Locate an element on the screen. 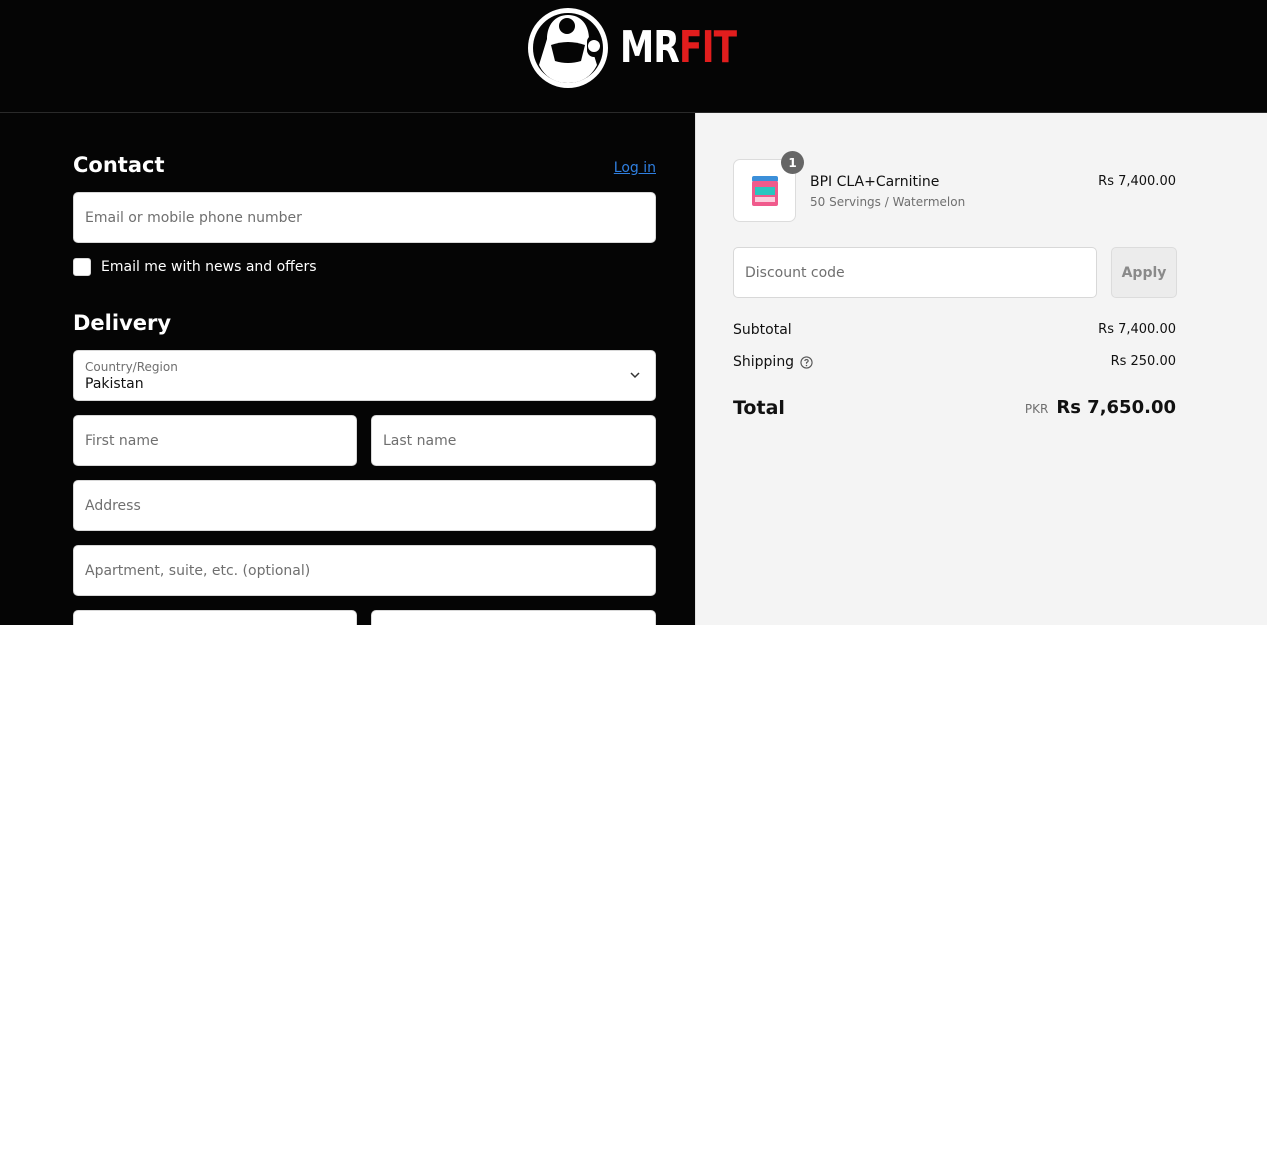 The image size is (1267, 1174). email-field is located at coordinates (364, 217).